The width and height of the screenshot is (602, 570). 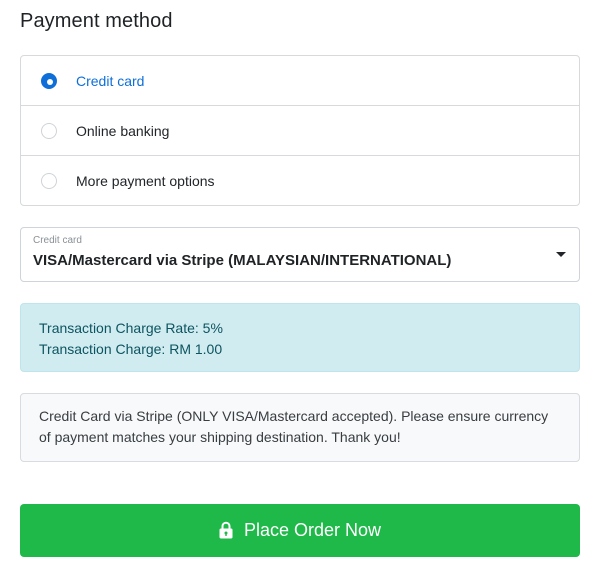 What do you see at coordinates (312, 530) in the screenshot?
I see `place-order-label: Place Order Now` at bounding box center [312, 530].